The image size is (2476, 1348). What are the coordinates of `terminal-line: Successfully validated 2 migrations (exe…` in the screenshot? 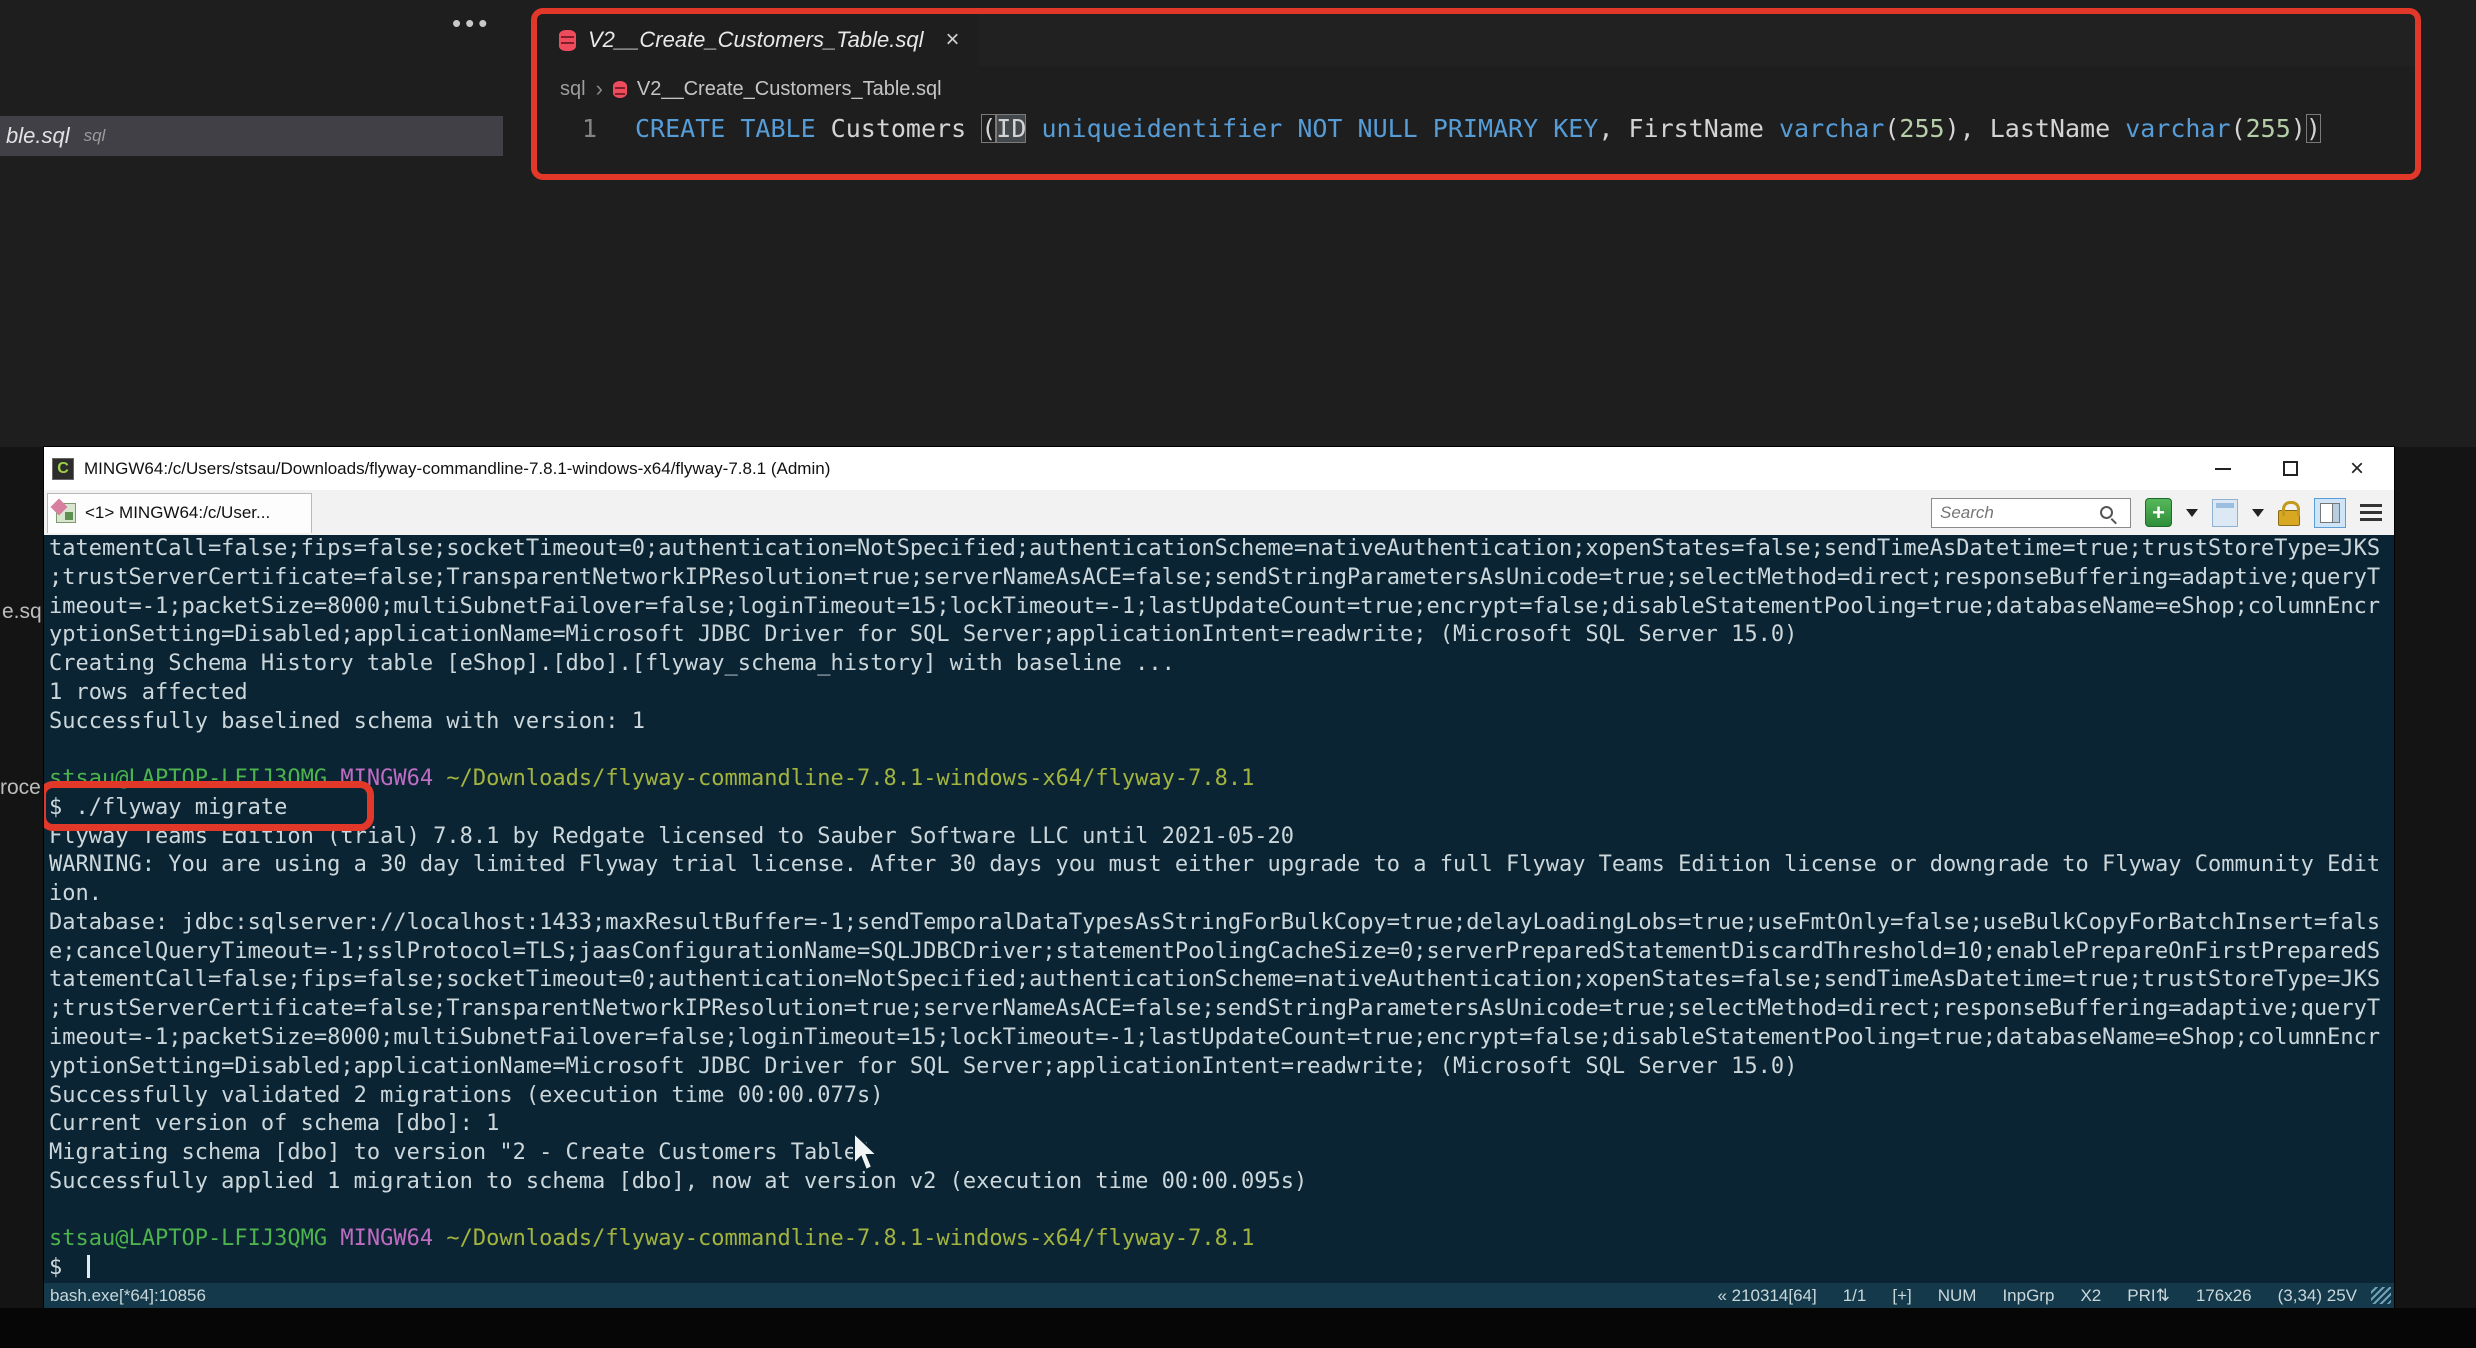 It's located at (466, 1095).